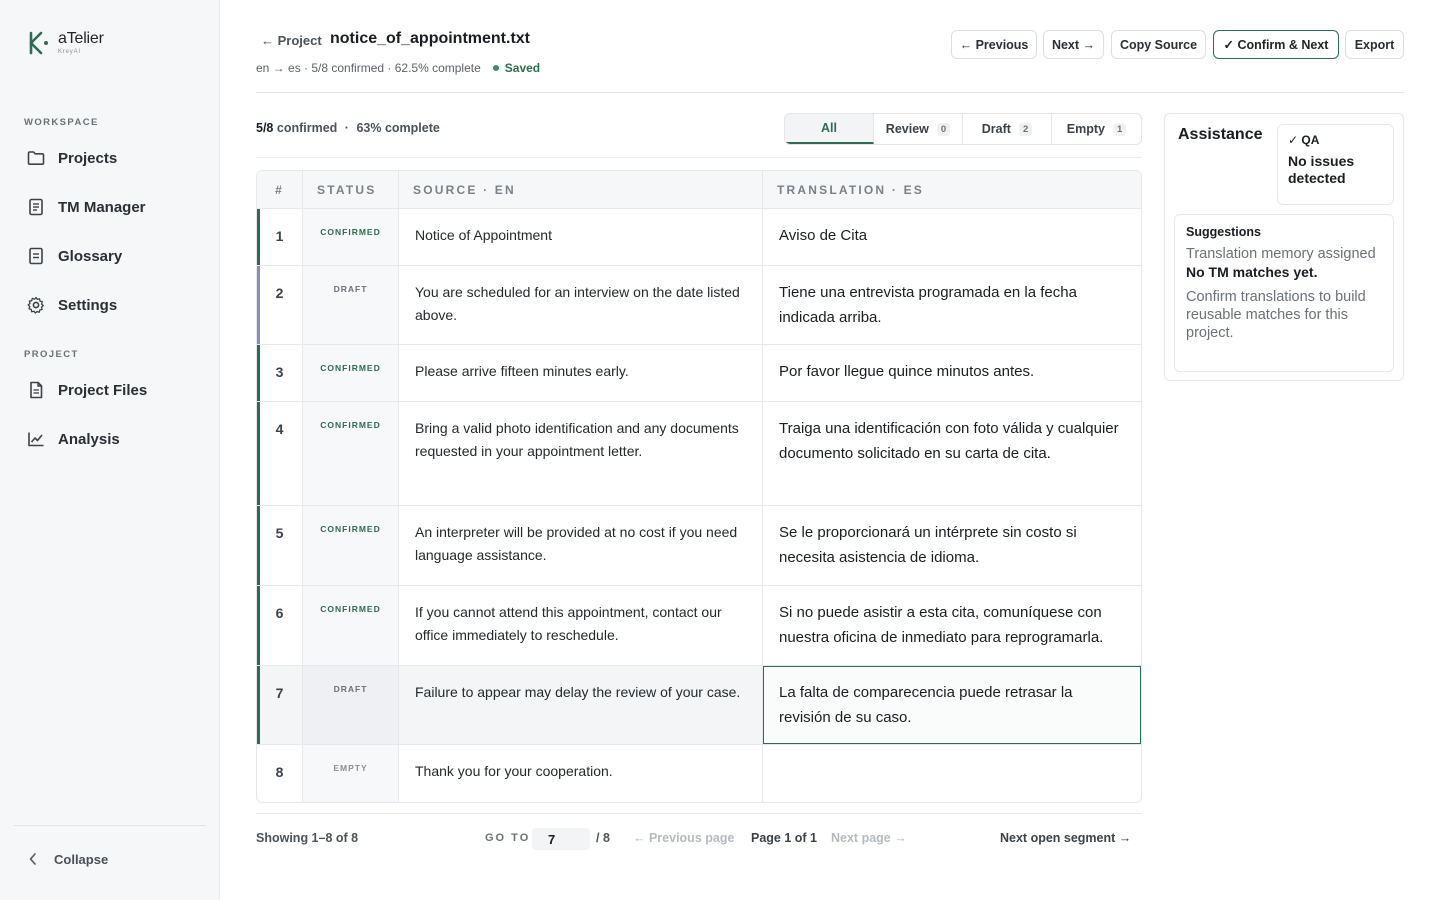 This screenshot has height=900, width=1440. Describe the element at coordinates (86, 207) in the screenshot. I see `sidebar-item-tm-manager: TM Manager` at that location.